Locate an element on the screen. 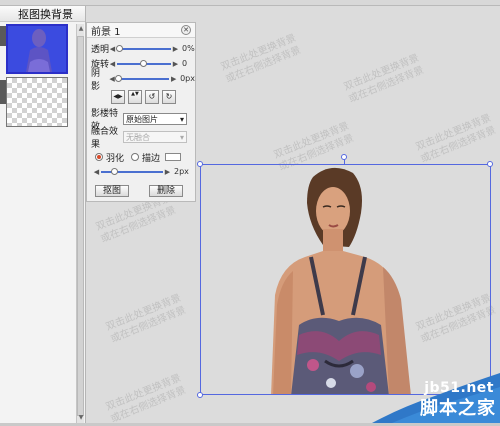 The image size is (500, 426). feather-radio is located at coordinates (99, 157).